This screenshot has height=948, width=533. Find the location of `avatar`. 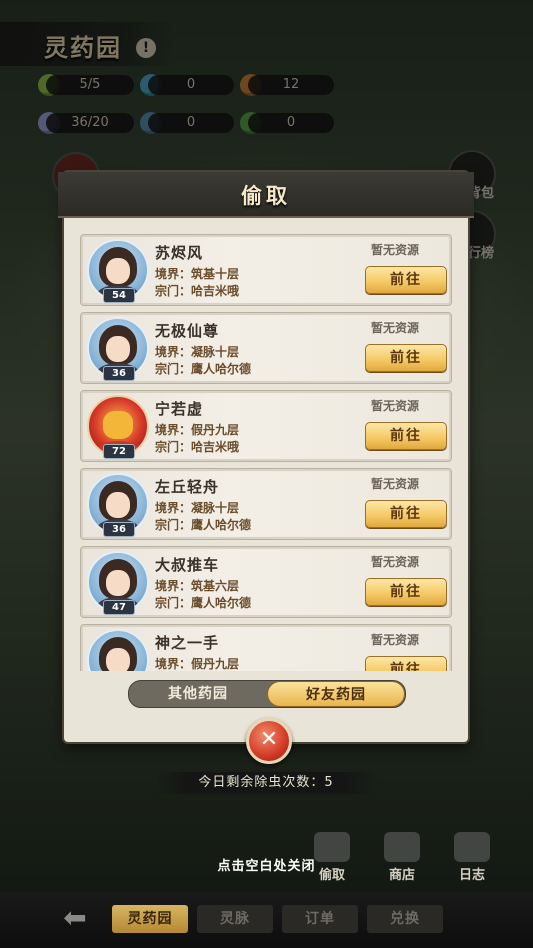

avatar is located at coordinates (118, 650).